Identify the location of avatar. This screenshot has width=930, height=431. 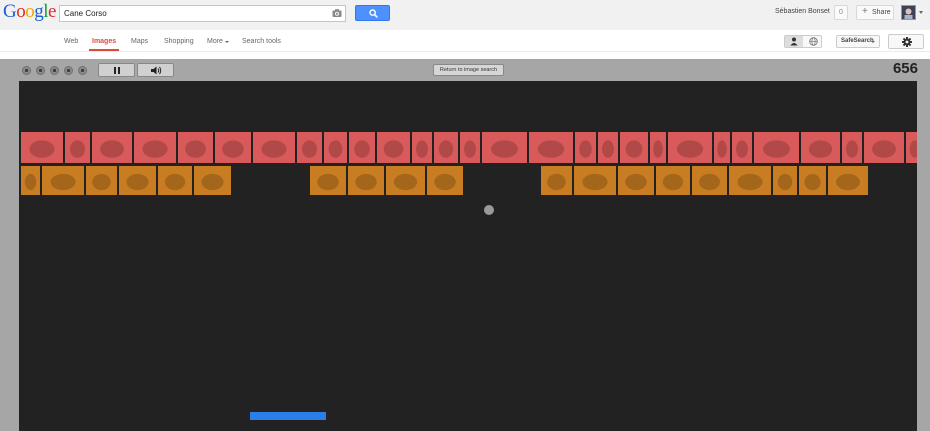
(908, 12).